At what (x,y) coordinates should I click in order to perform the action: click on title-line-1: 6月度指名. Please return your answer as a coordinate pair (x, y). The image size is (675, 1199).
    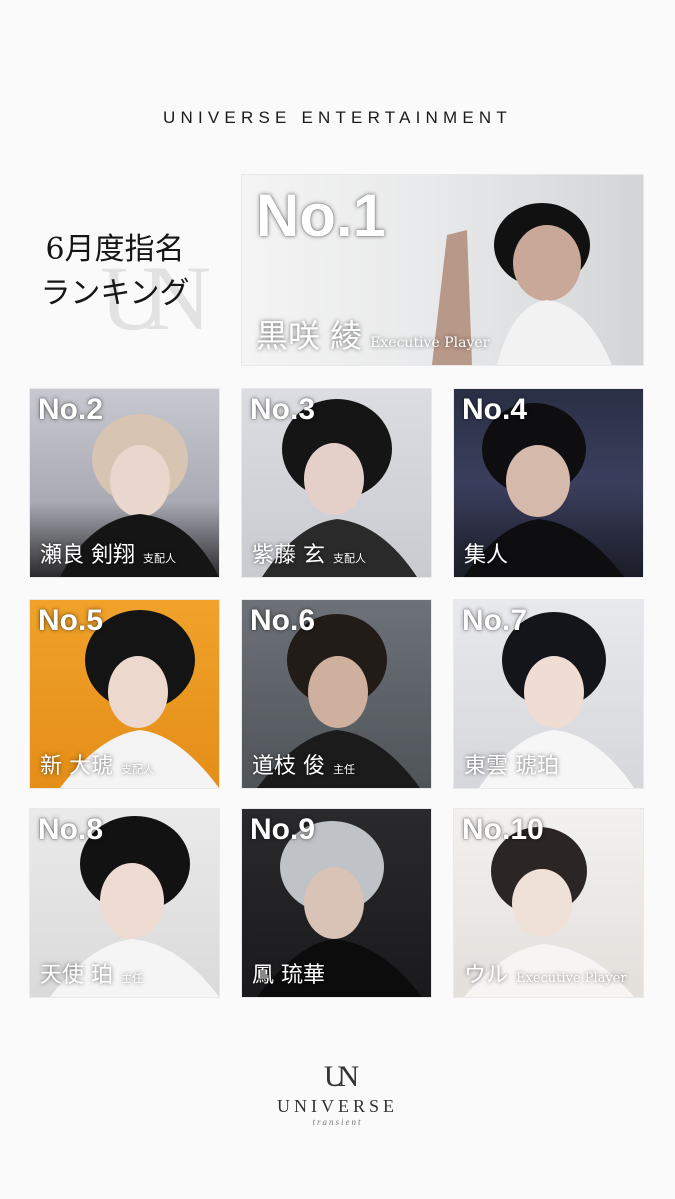
    Looking at the image, I should click on (115, 249).